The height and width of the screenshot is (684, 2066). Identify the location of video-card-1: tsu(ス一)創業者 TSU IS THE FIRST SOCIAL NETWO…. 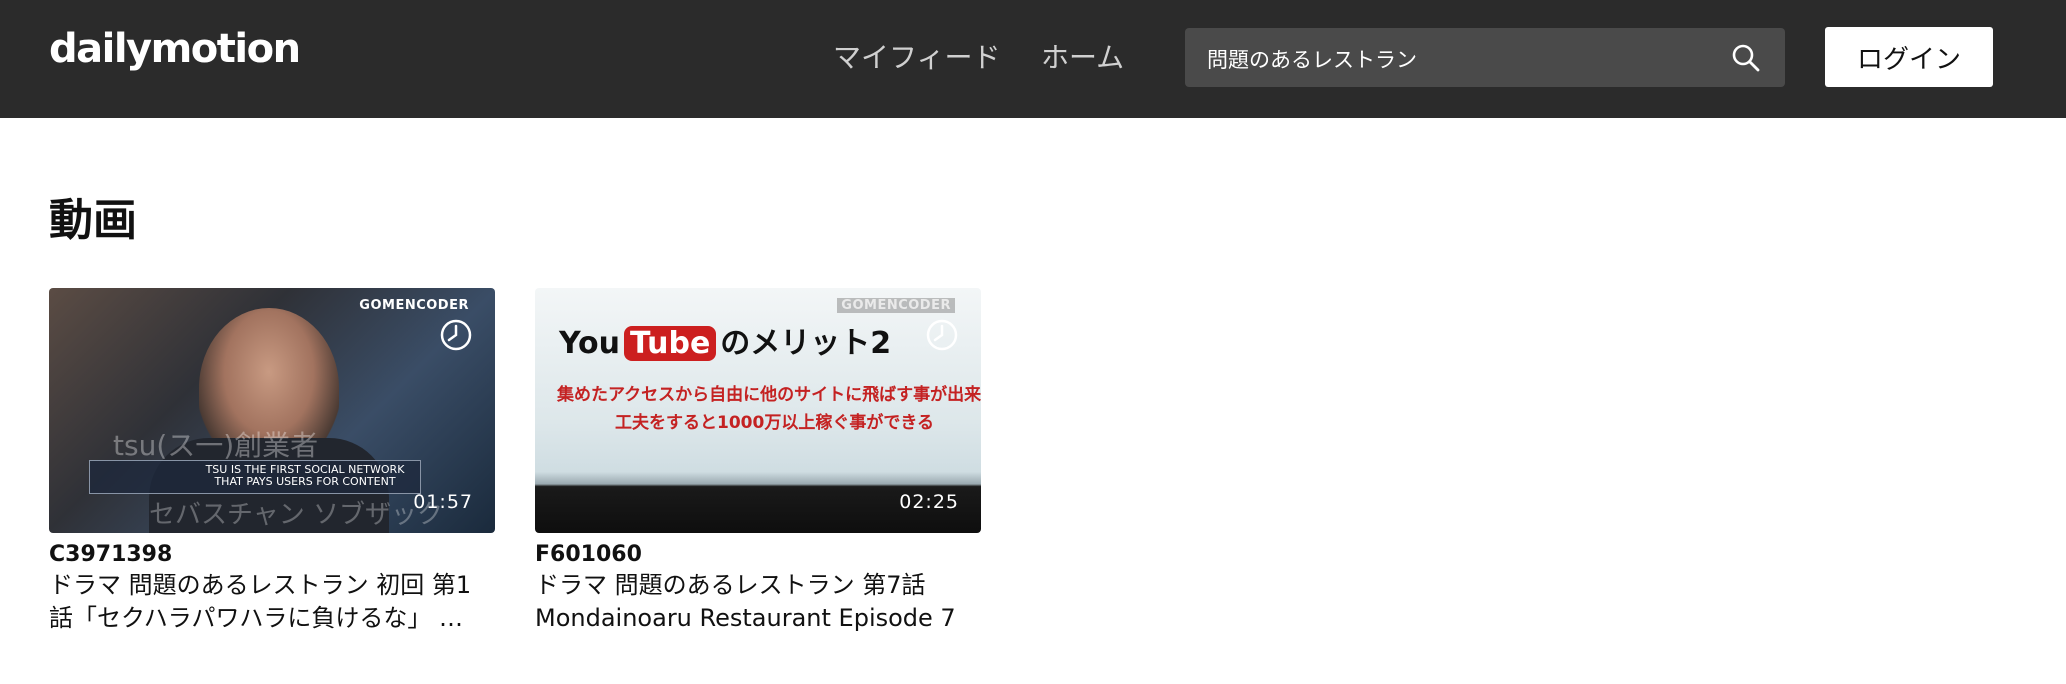
(272, 461).